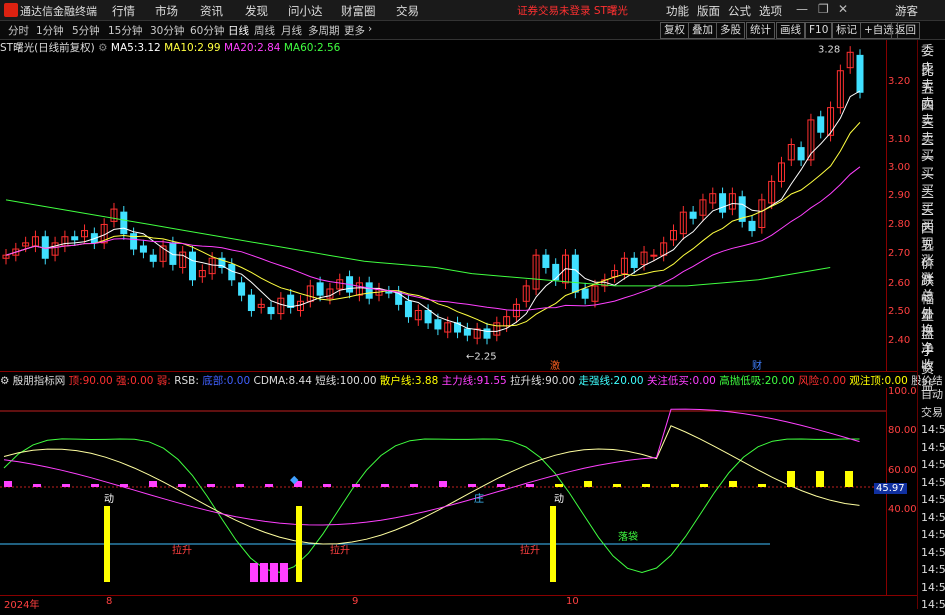  What do you see at coordinates (123, 11) in the screenshot?
I see `menu-hangqing: 行情` at bounding box center [123, 11].